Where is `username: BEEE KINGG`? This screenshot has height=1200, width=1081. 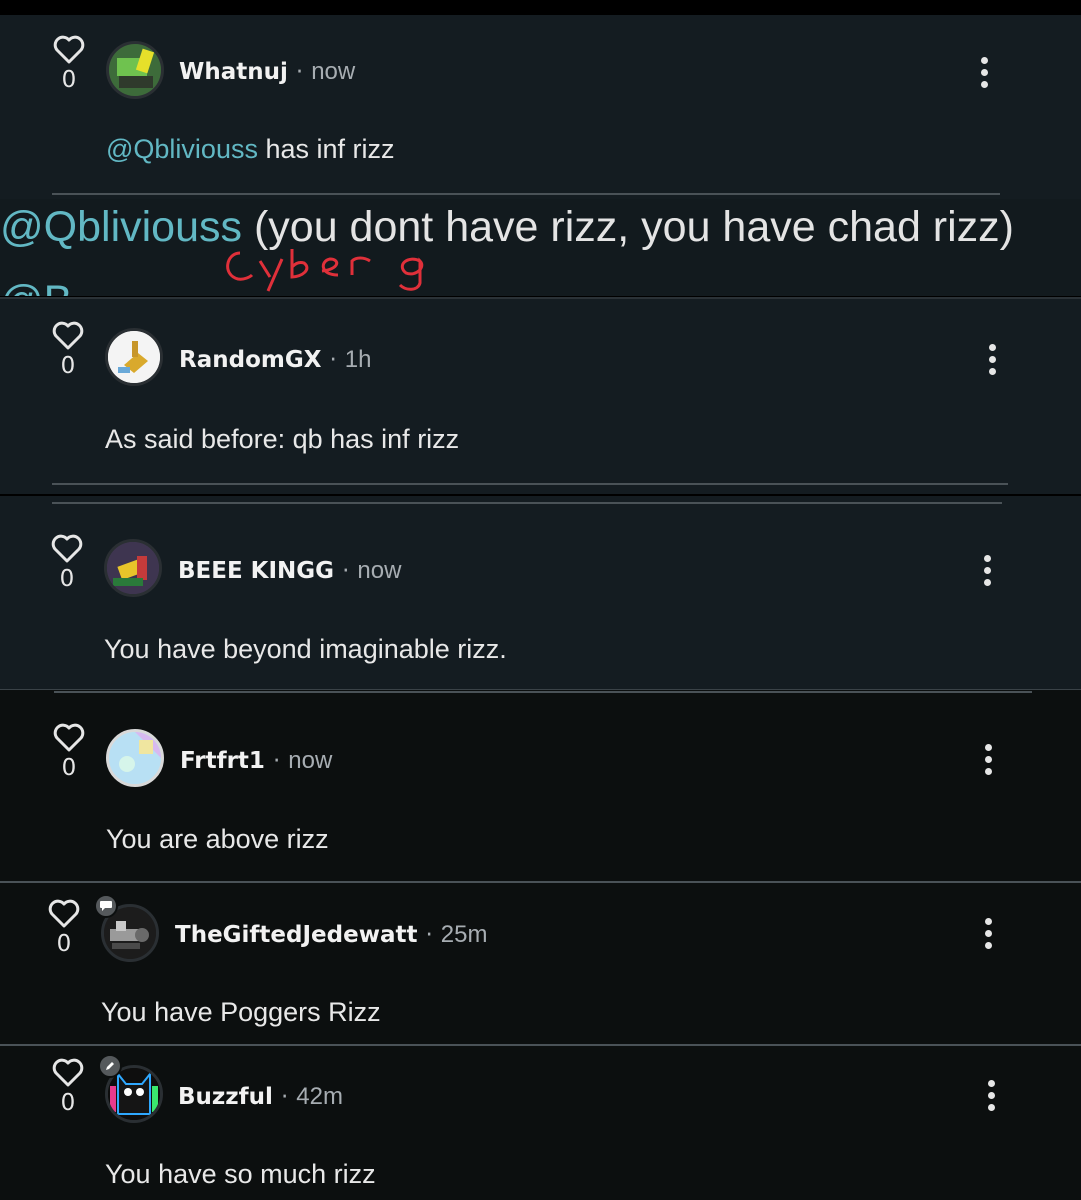
username: BEEE KINGG is located at coordinates (256, 571).